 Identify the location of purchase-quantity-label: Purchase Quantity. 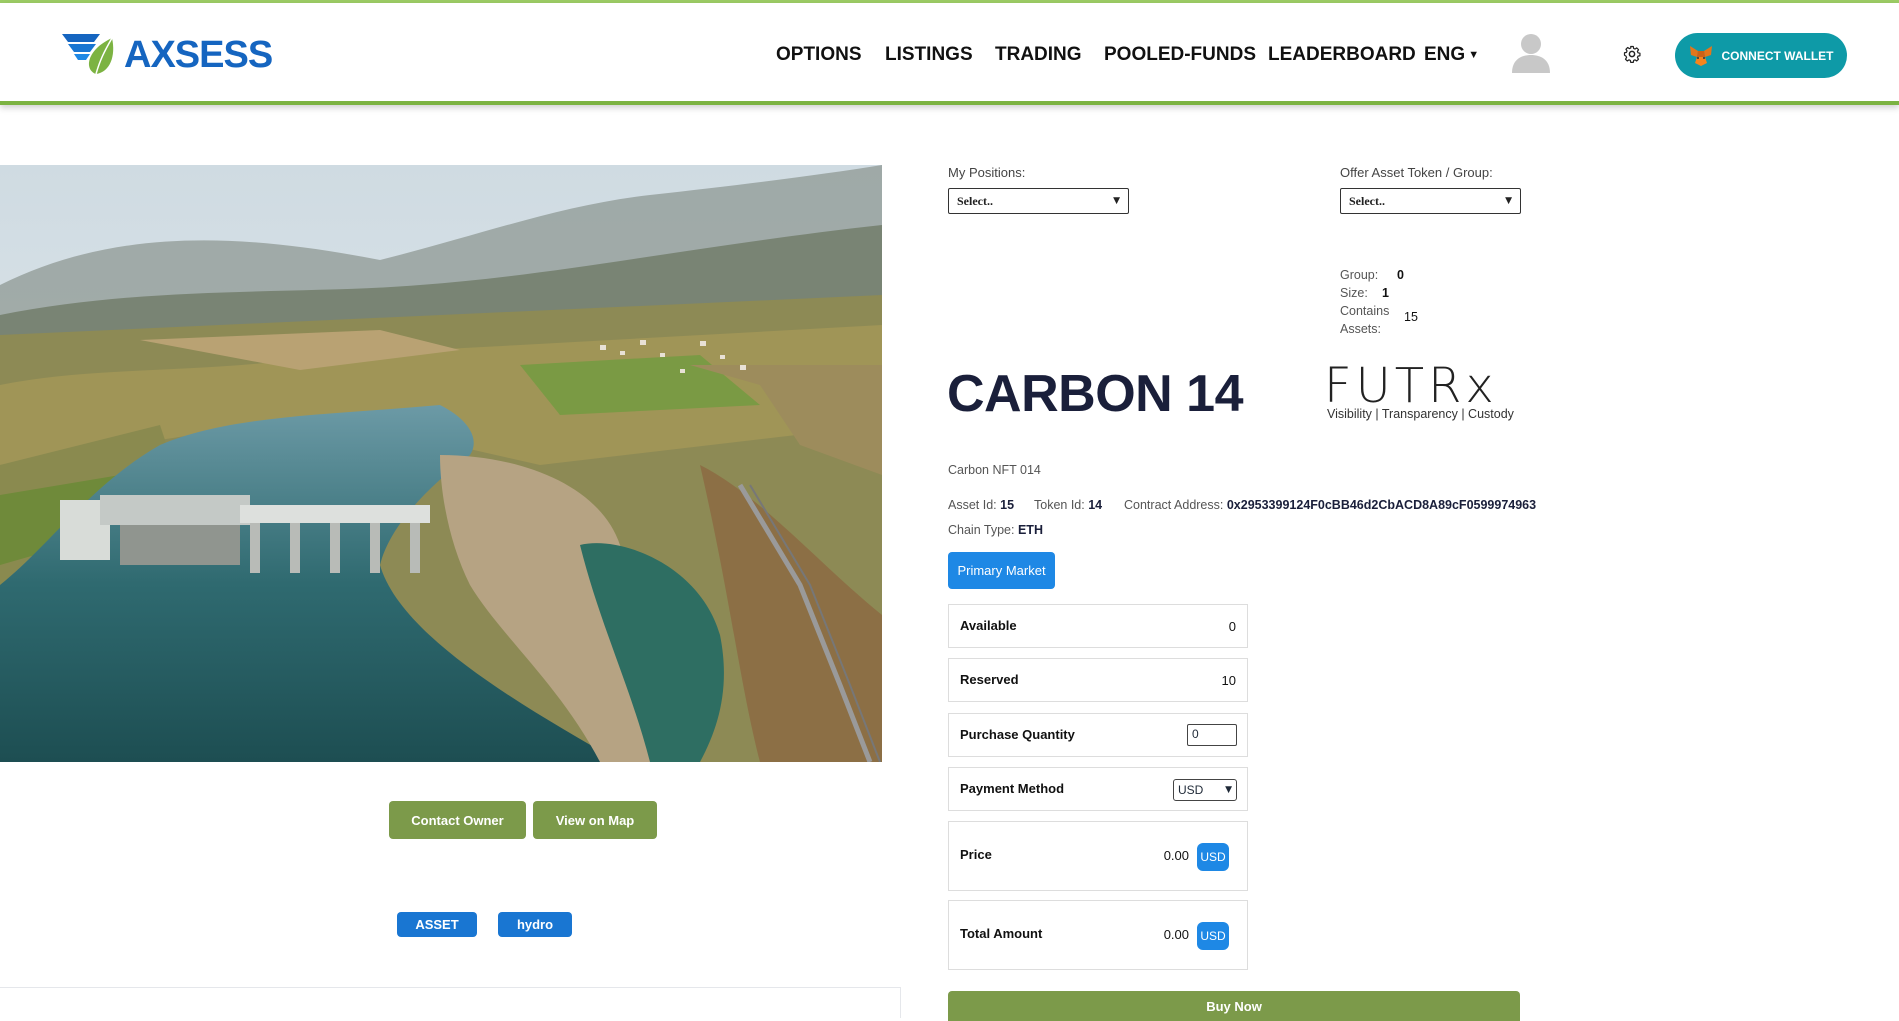
(1017, 734).